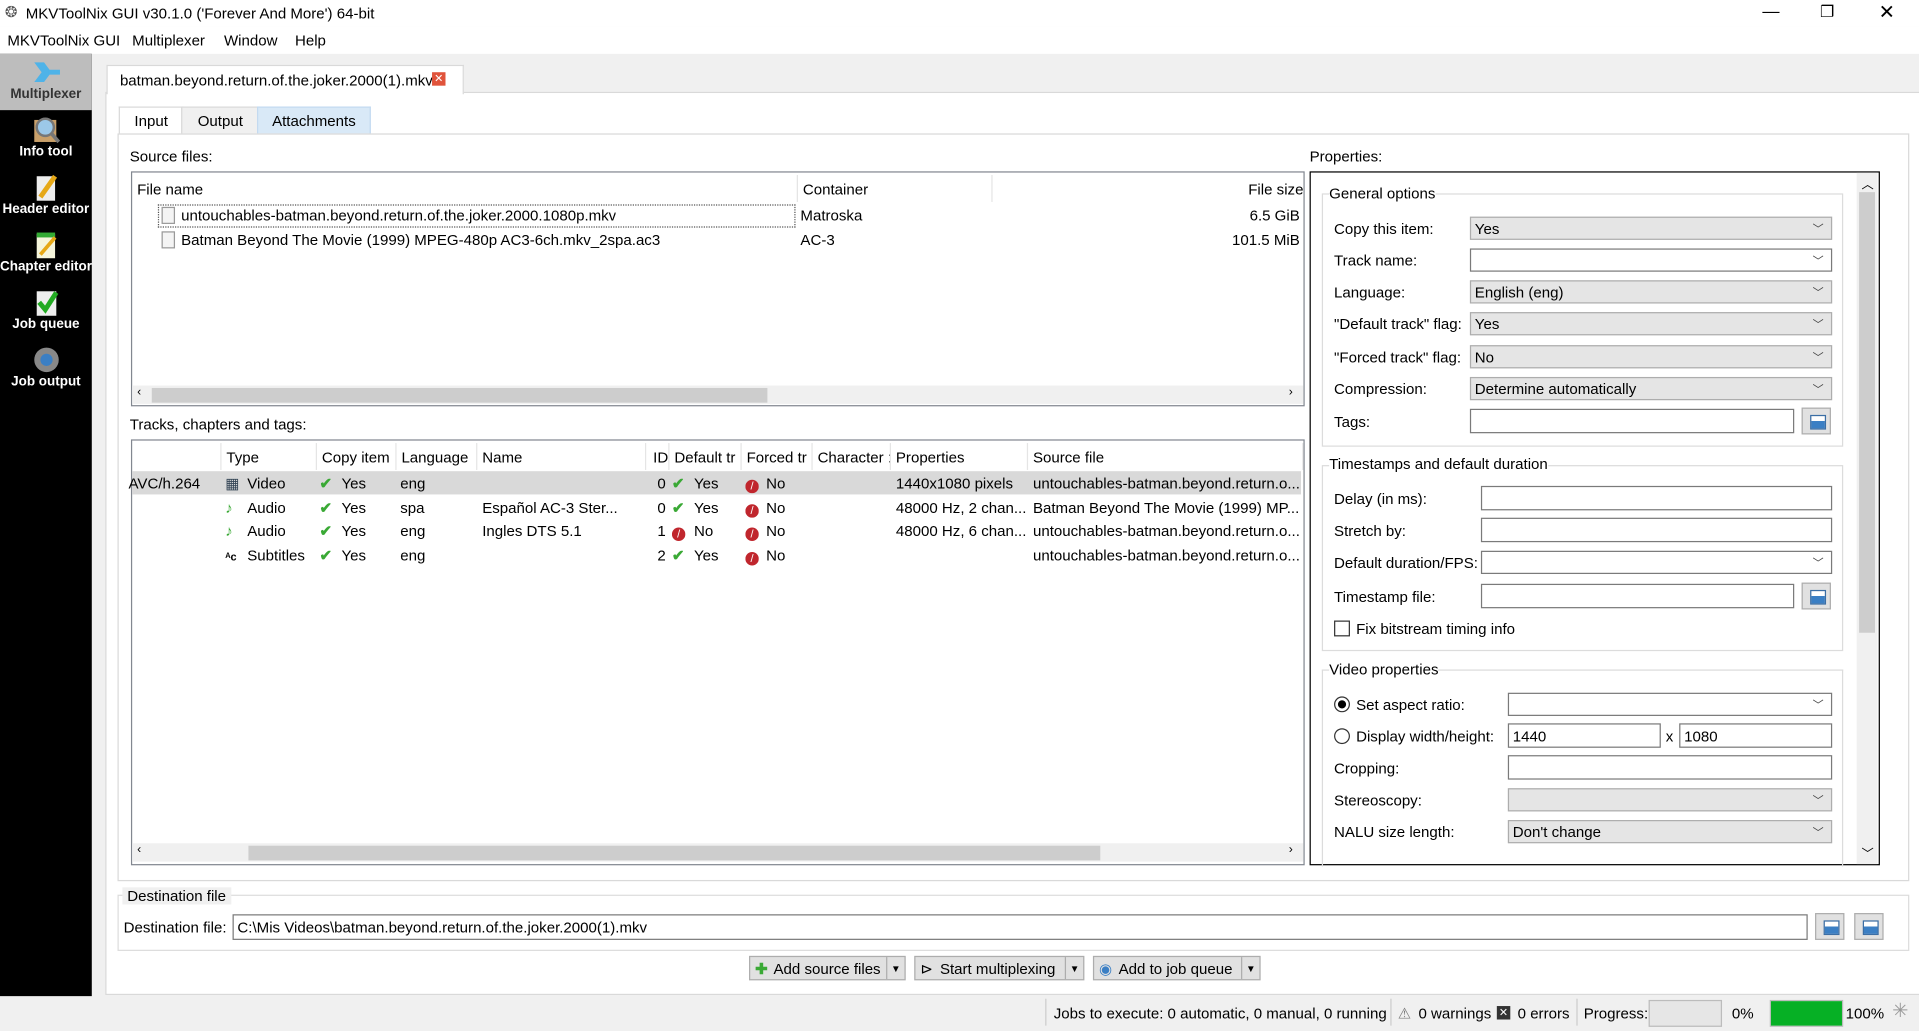 The image size is (1919, 1031). What do you see at coordinates (151, 121) in the screenshot?
I see `tab-input: Input` at bounding box center [151, 121].